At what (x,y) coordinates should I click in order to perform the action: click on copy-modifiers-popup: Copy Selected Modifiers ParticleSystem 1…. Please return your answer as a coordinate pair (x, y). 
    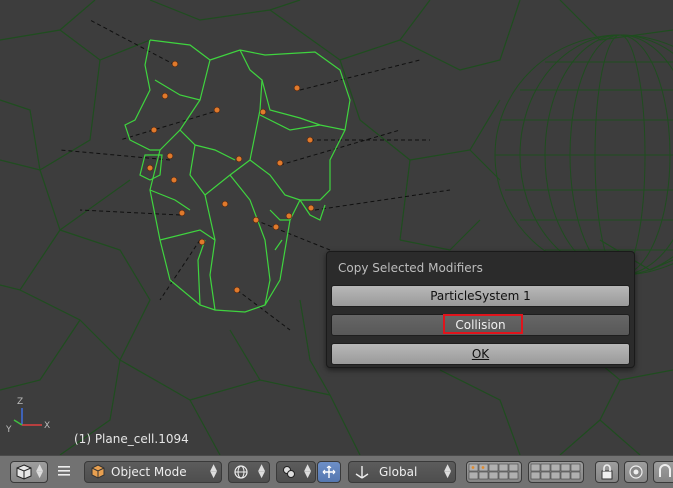
    Looking at the image, I should click on (480, 309).